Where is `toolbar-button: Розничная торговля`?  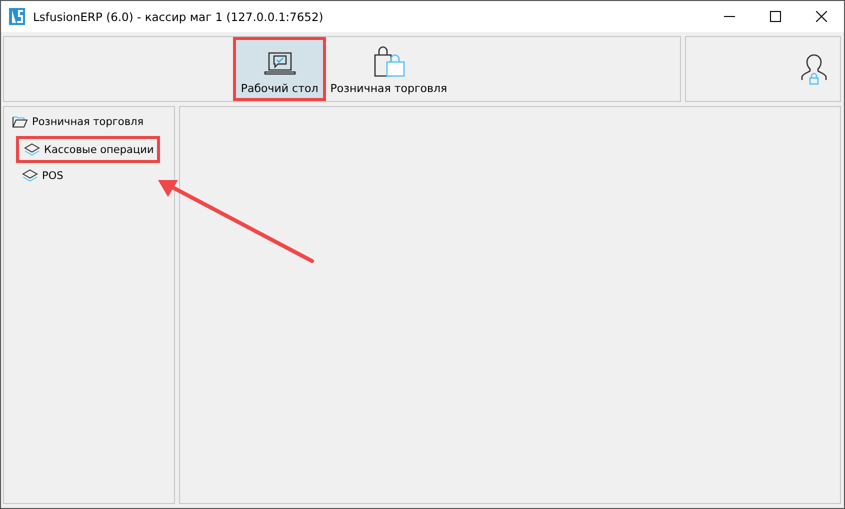 toolbar-button: Розничная торговля is located at coordinates (389, 69).